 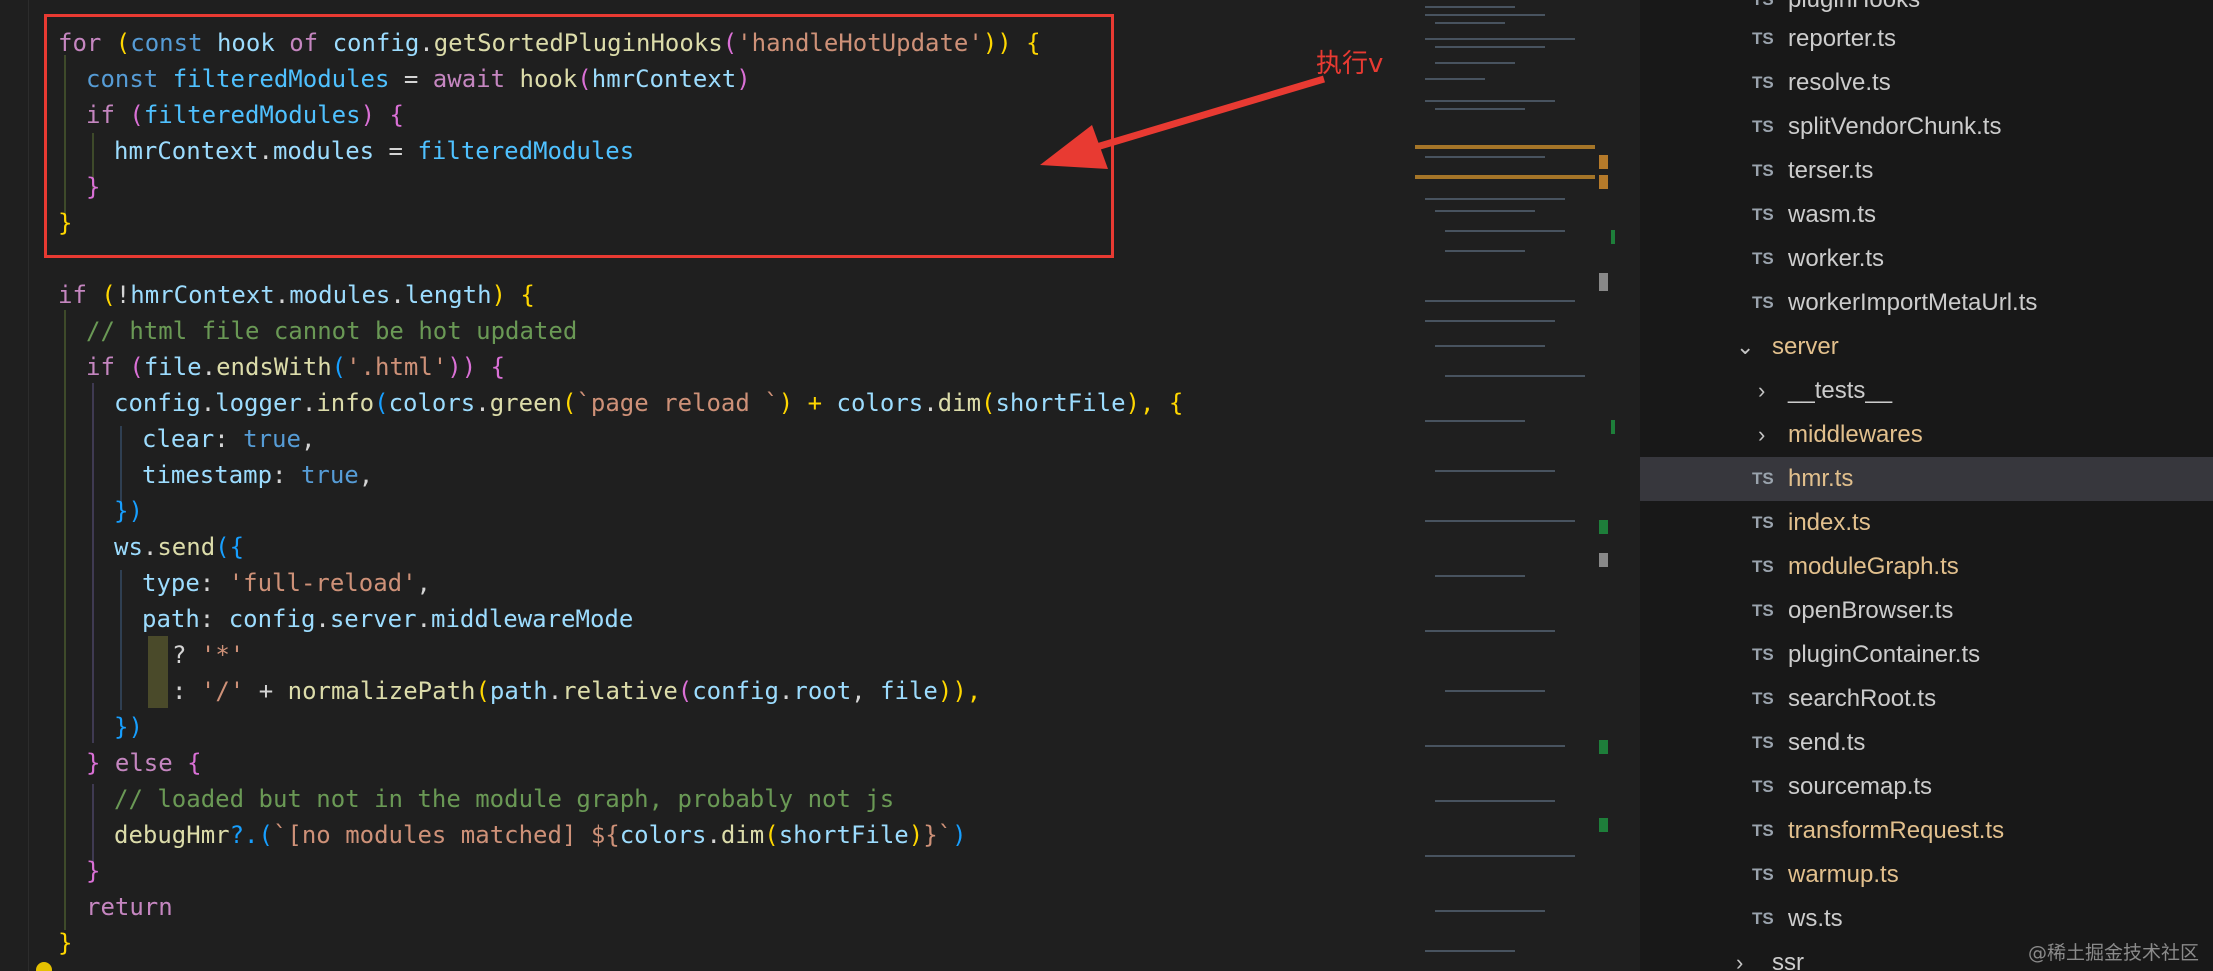 What do you see at coordinates (1926, 567) in the screenshot?
I see `tree-item: TS moduleGraph.ts` at bounding box center [1926, 567].